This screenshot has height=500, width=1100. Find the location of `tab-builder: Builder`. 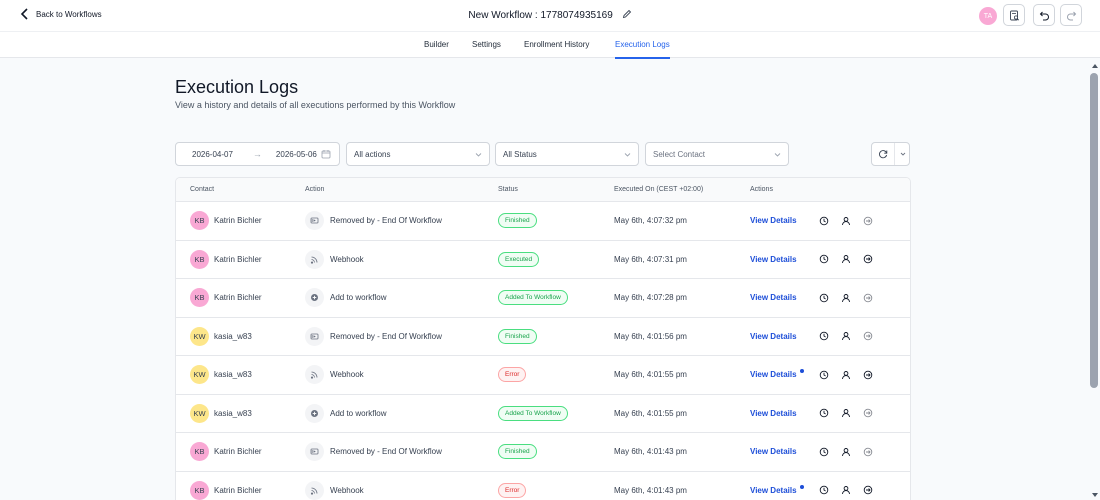

tab-builder: Builder is located at coordinates (436, 44).